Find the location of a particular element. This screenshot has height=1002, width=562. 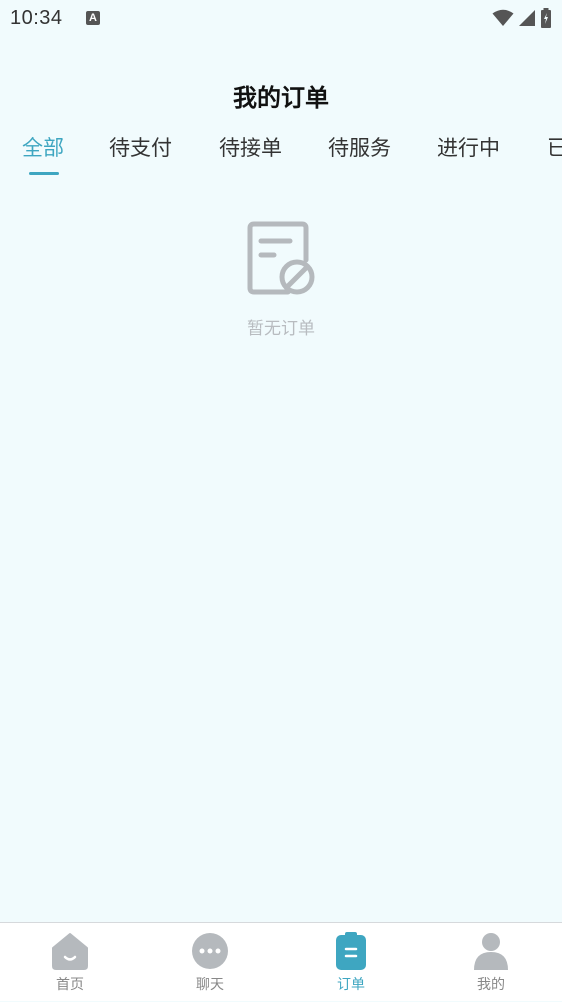

nav-label-profile: 我的 is located at coordinates (491, 985).